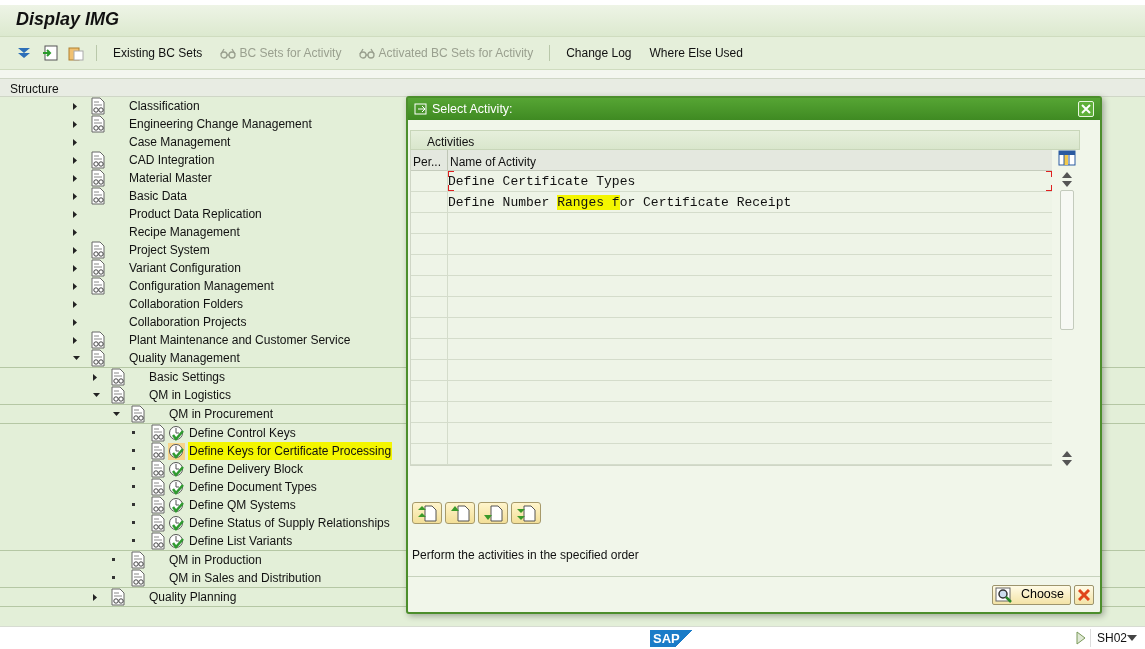  I want to click on scrollbar-track, so click(1067, 260).